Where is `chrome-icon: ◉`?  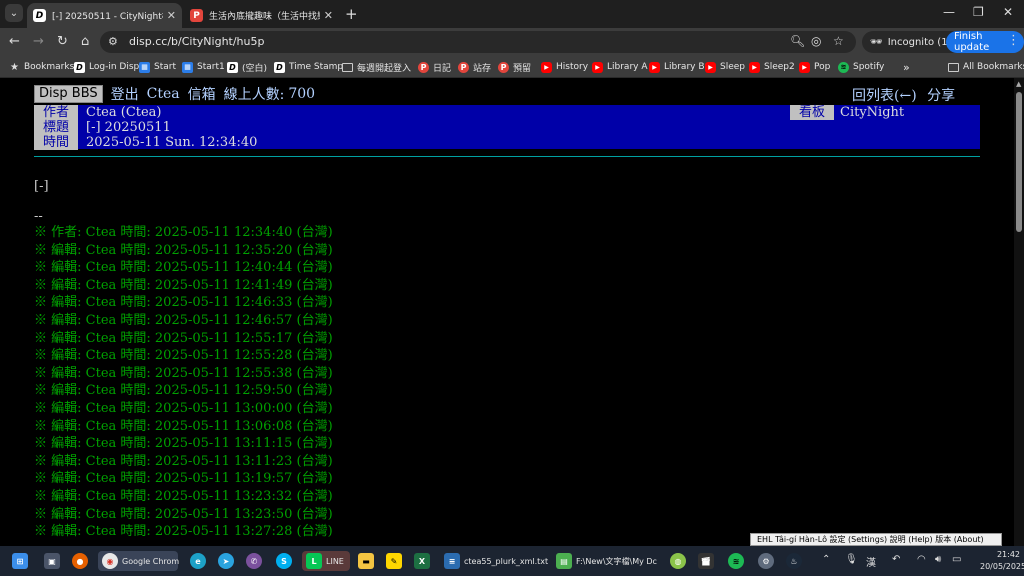
chrome-icon: ◉ is located at coordinates (110, 561).